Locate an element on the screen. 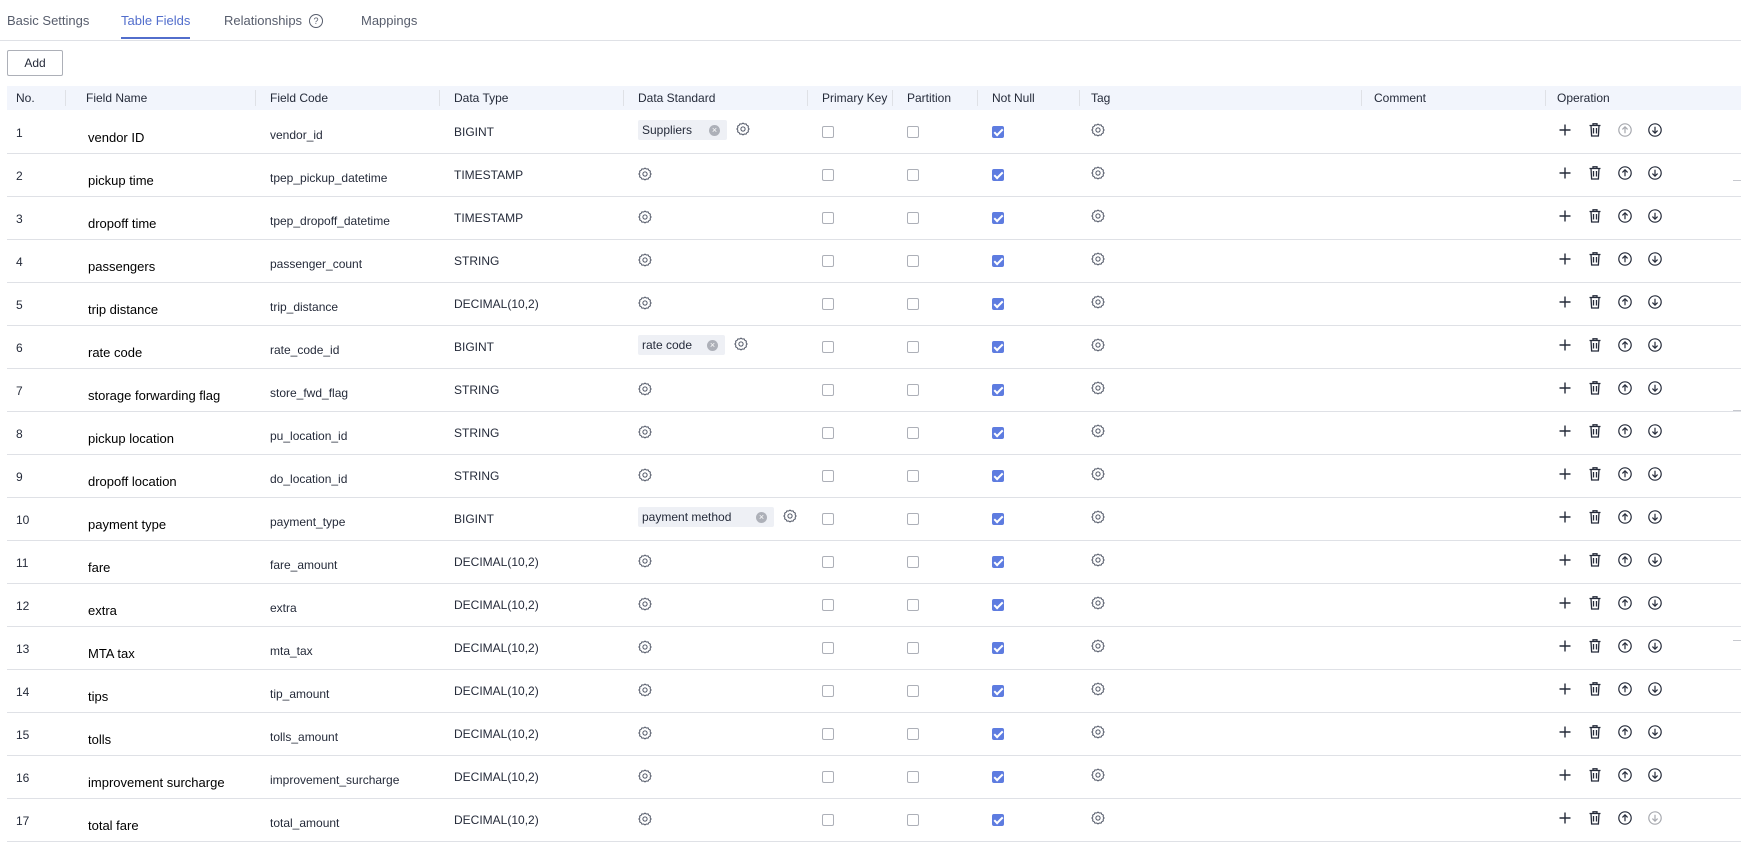 The image size is (1741, 845). field-name: trip distance is located at coordinates (123, 309).